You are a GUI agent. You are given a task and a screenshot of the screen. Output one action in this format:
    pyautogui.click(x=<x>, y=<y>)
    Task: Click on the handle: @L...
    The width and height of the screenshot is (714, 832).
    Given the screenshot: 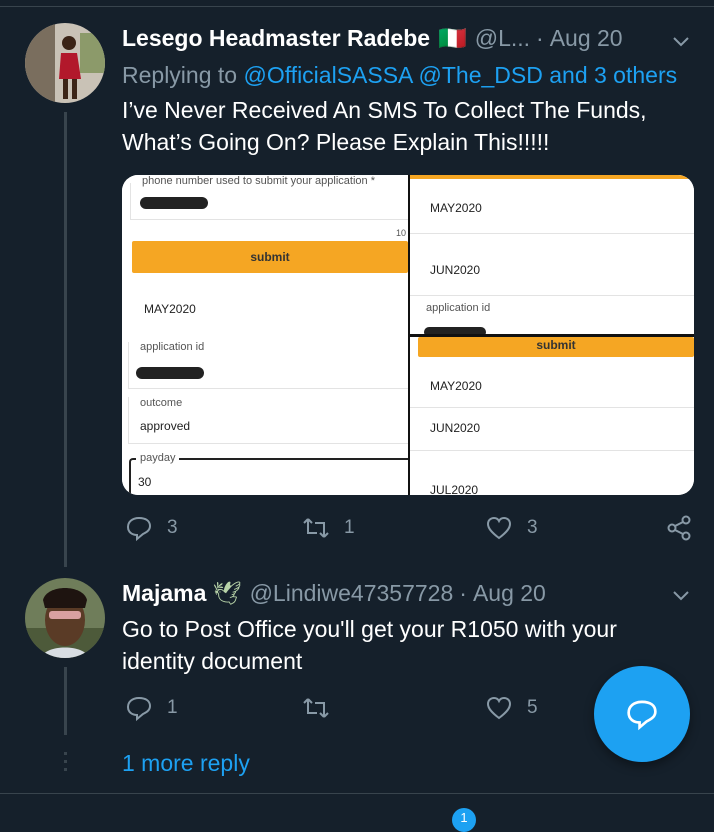 What is the action you would take?
    pyautogui.click(x=502, y=38)
    